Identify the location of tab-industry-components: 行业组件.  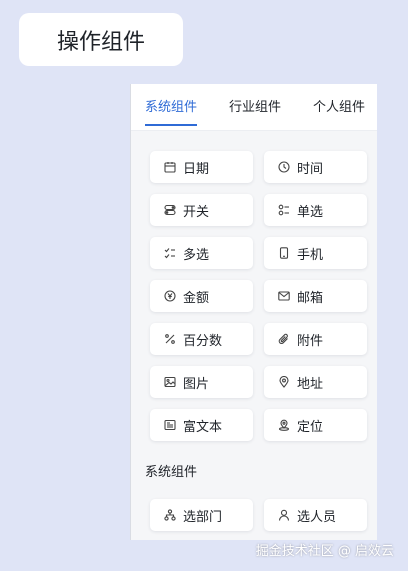
(255, 105).